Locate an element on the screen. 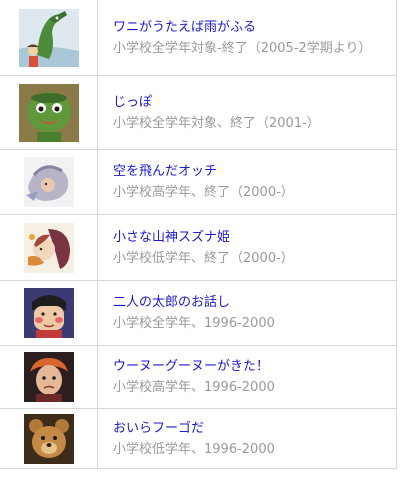 The image size is (411, 478). list-item: 小さな山神スズナ姫 小学校低学年、終了（2000-） is located at coordinates (198, 247).